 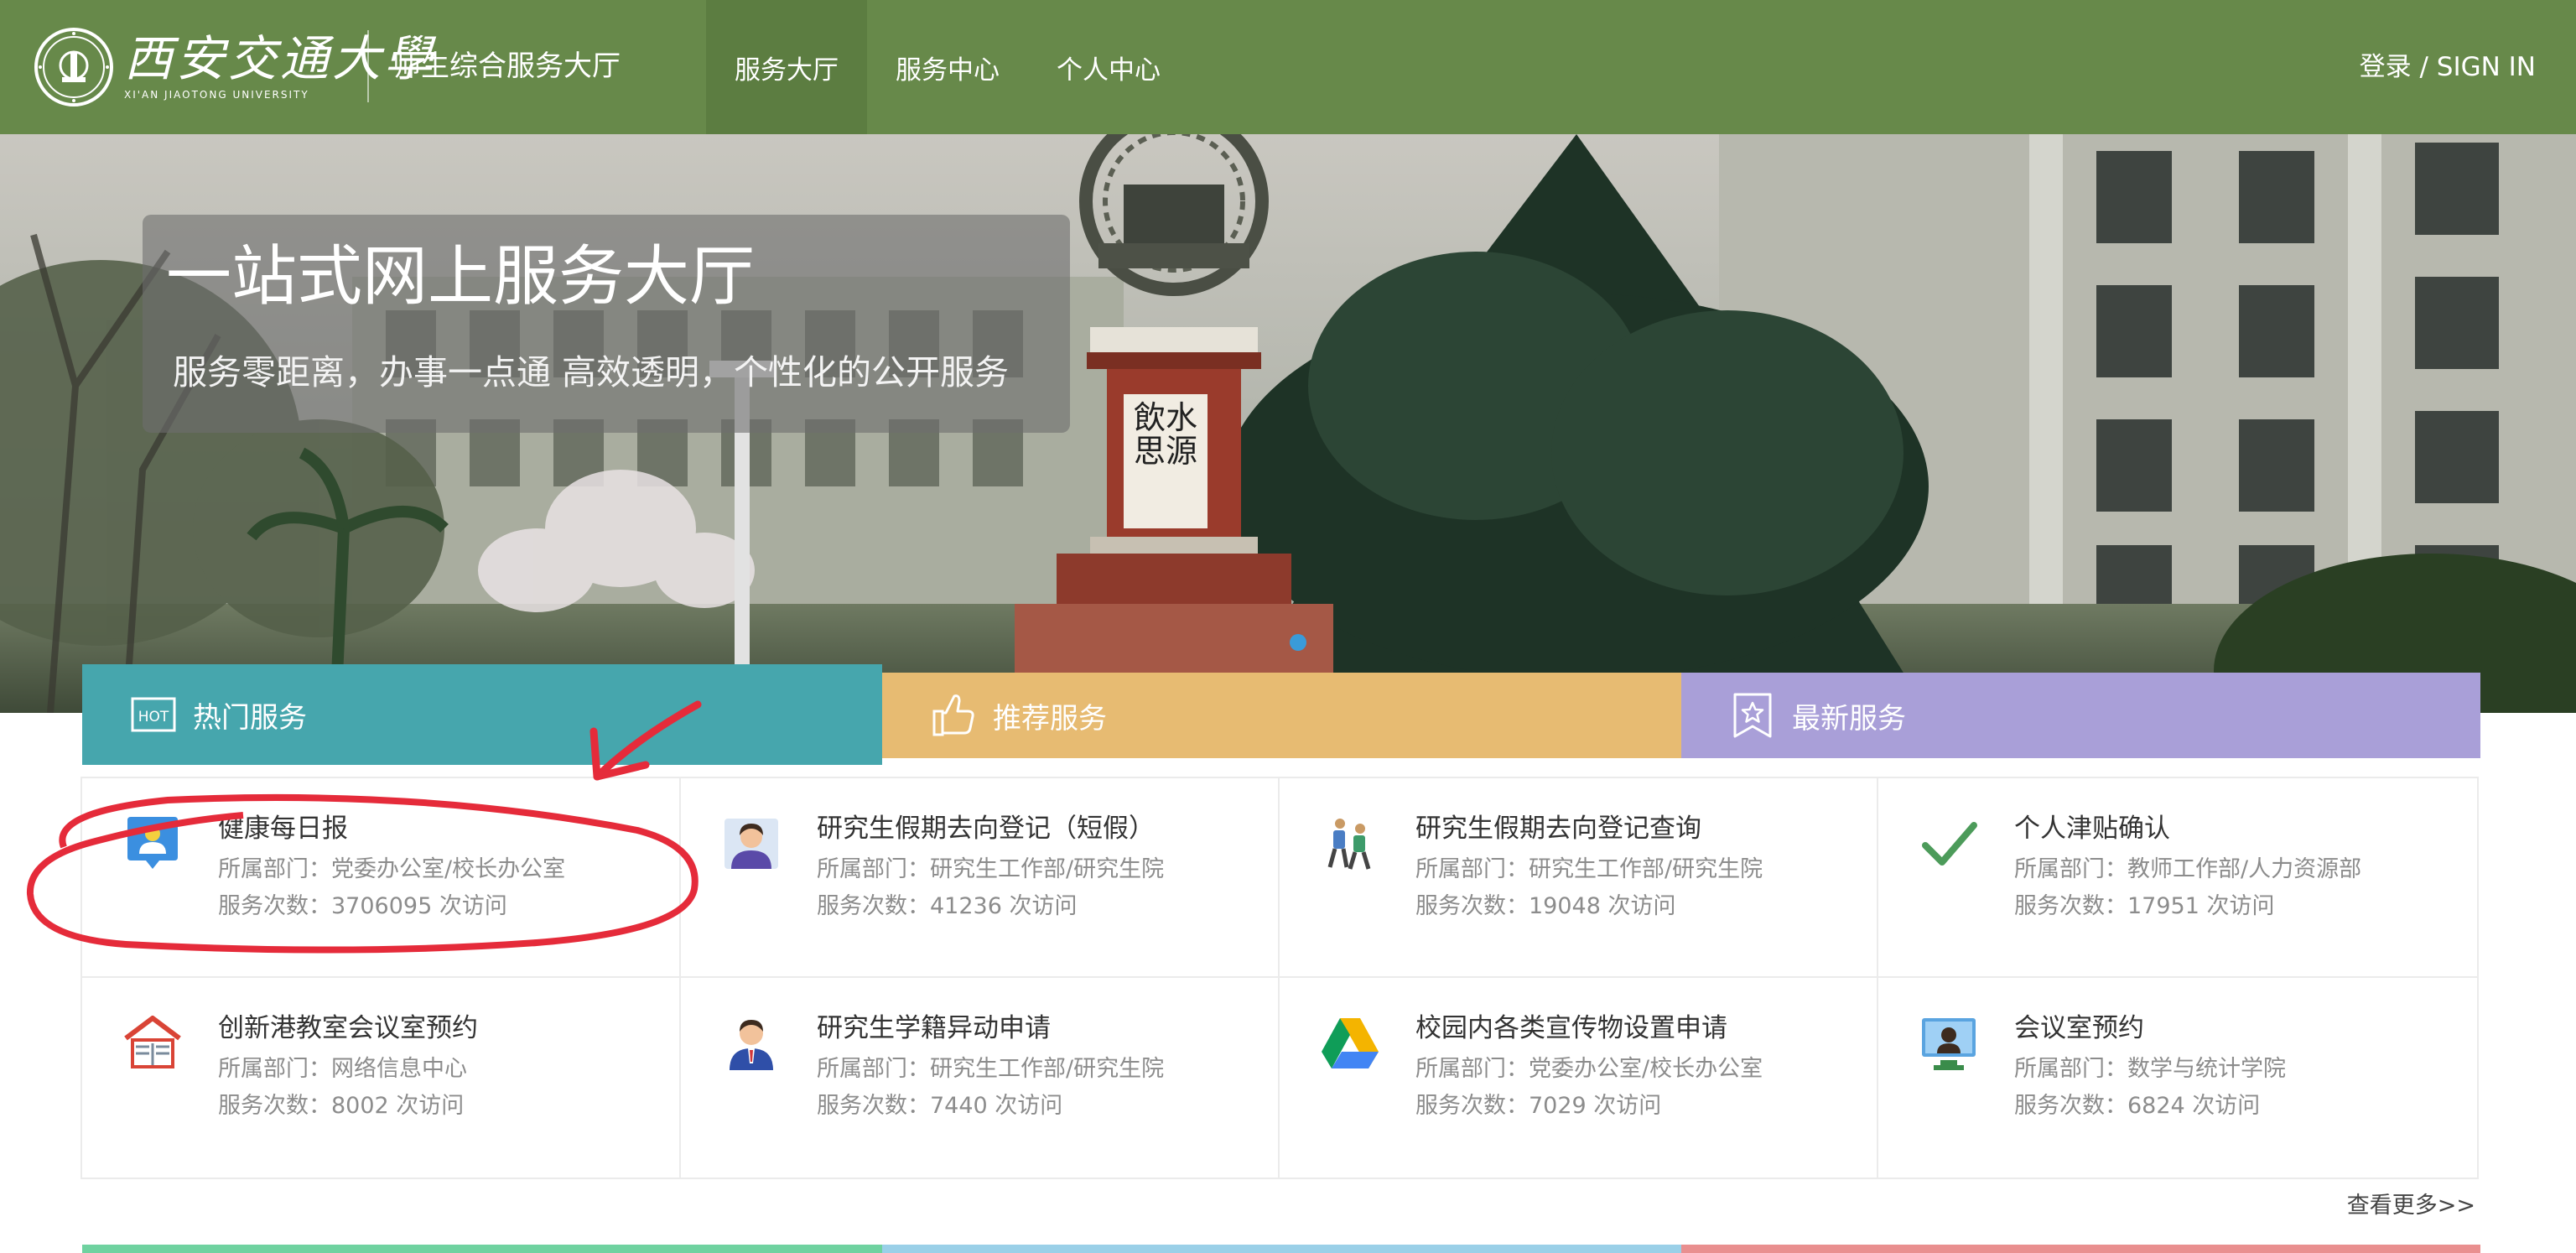 I want to click on service-visit-count: 服务次数：3706095 次访问, so click(x=362, y=906).